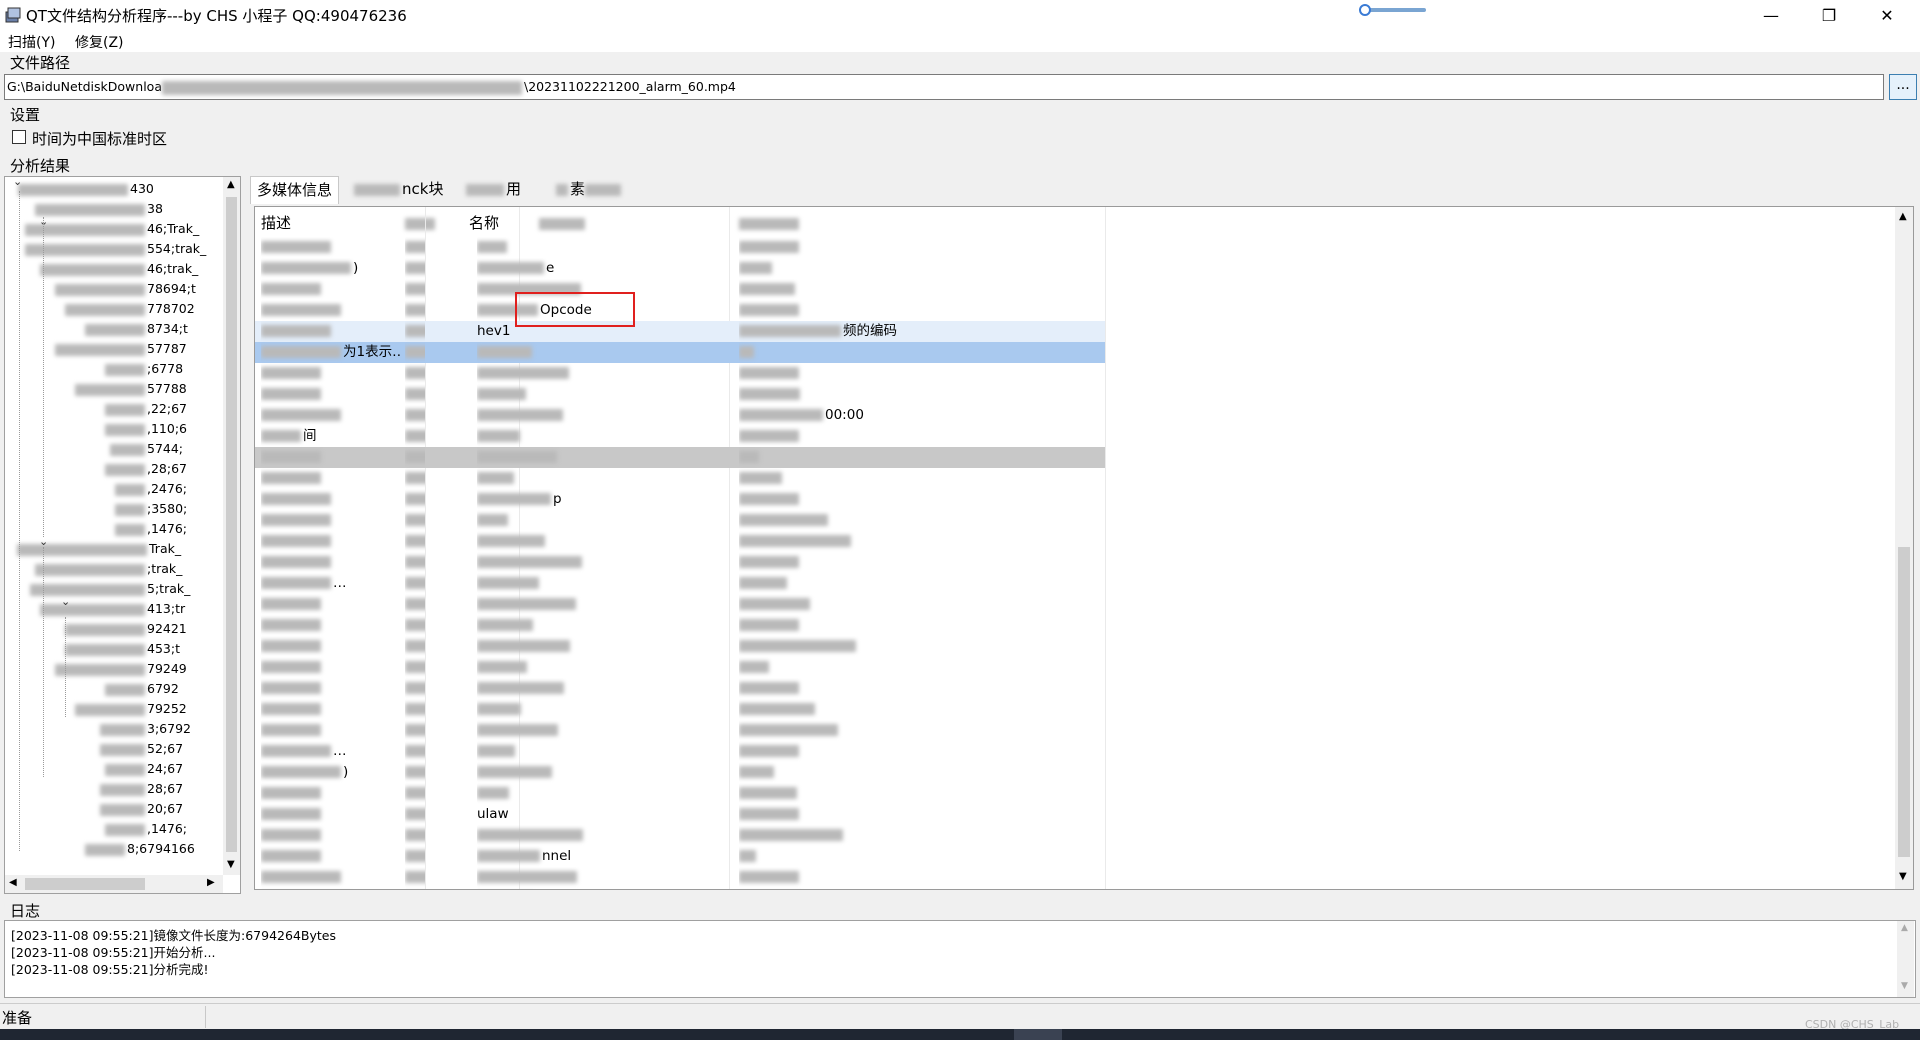 The height and width of the screenshot is (1040, 1920). Describe the element at coordinates (1038, 1034) in the screenshot. I see `taskbar-item` at that location.